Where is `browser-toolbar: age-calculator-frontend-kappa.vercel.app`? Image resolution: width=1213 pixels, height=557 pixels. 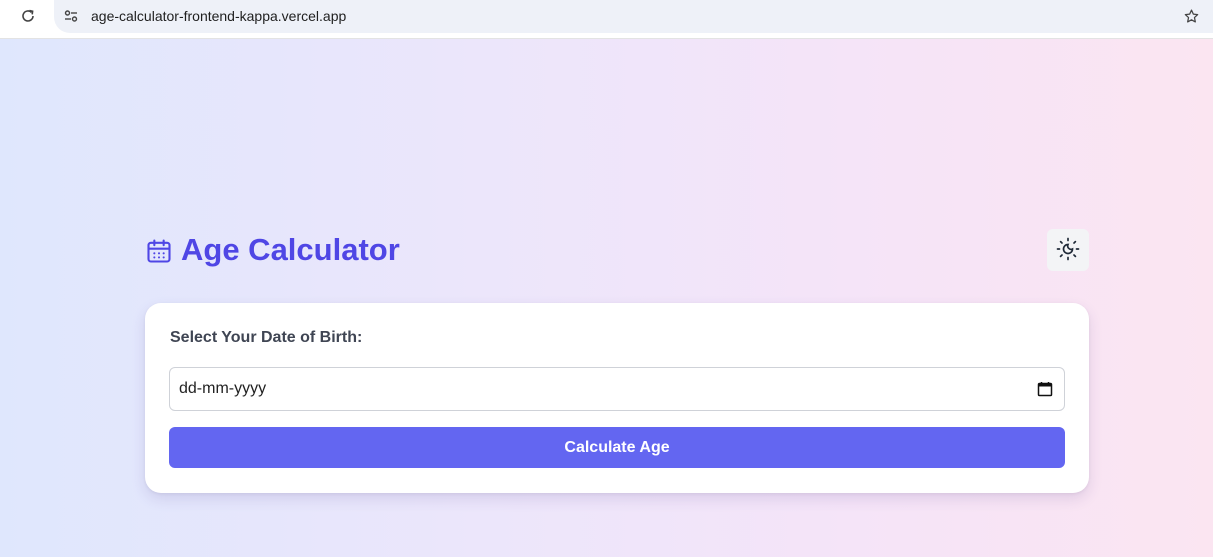
browser-toolbar: age-calculator-frontend-kappa.vercel.app is located at coordinates (606, 19).